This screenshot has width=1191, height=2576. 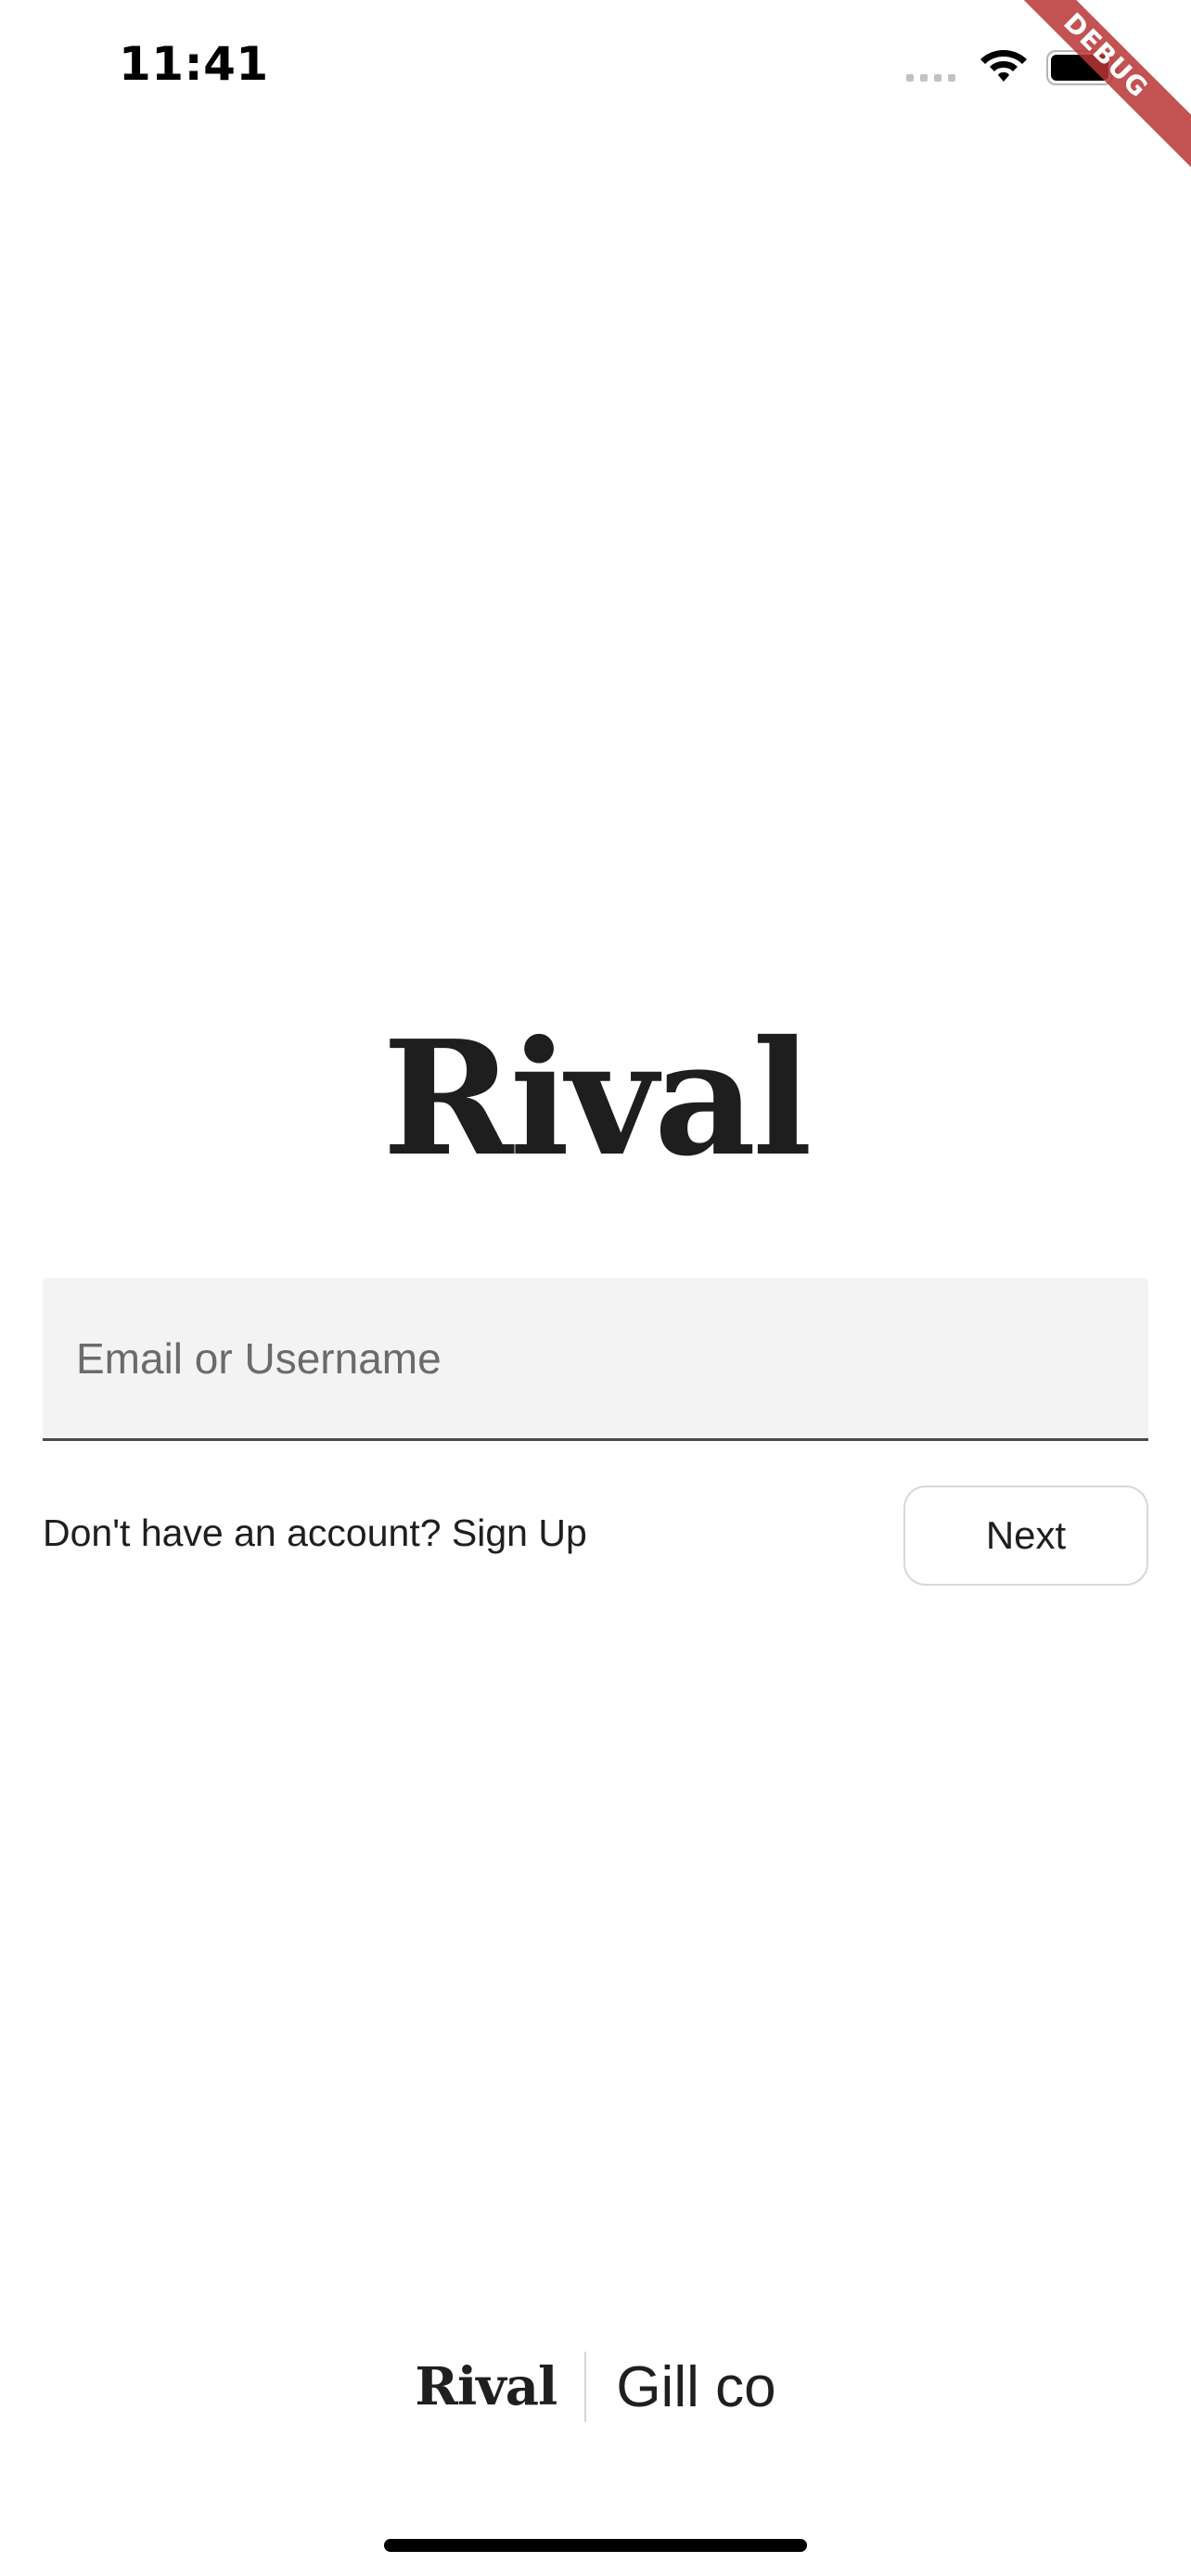 I want to click on status-bar: 11:41, so click(x=595, y=69).